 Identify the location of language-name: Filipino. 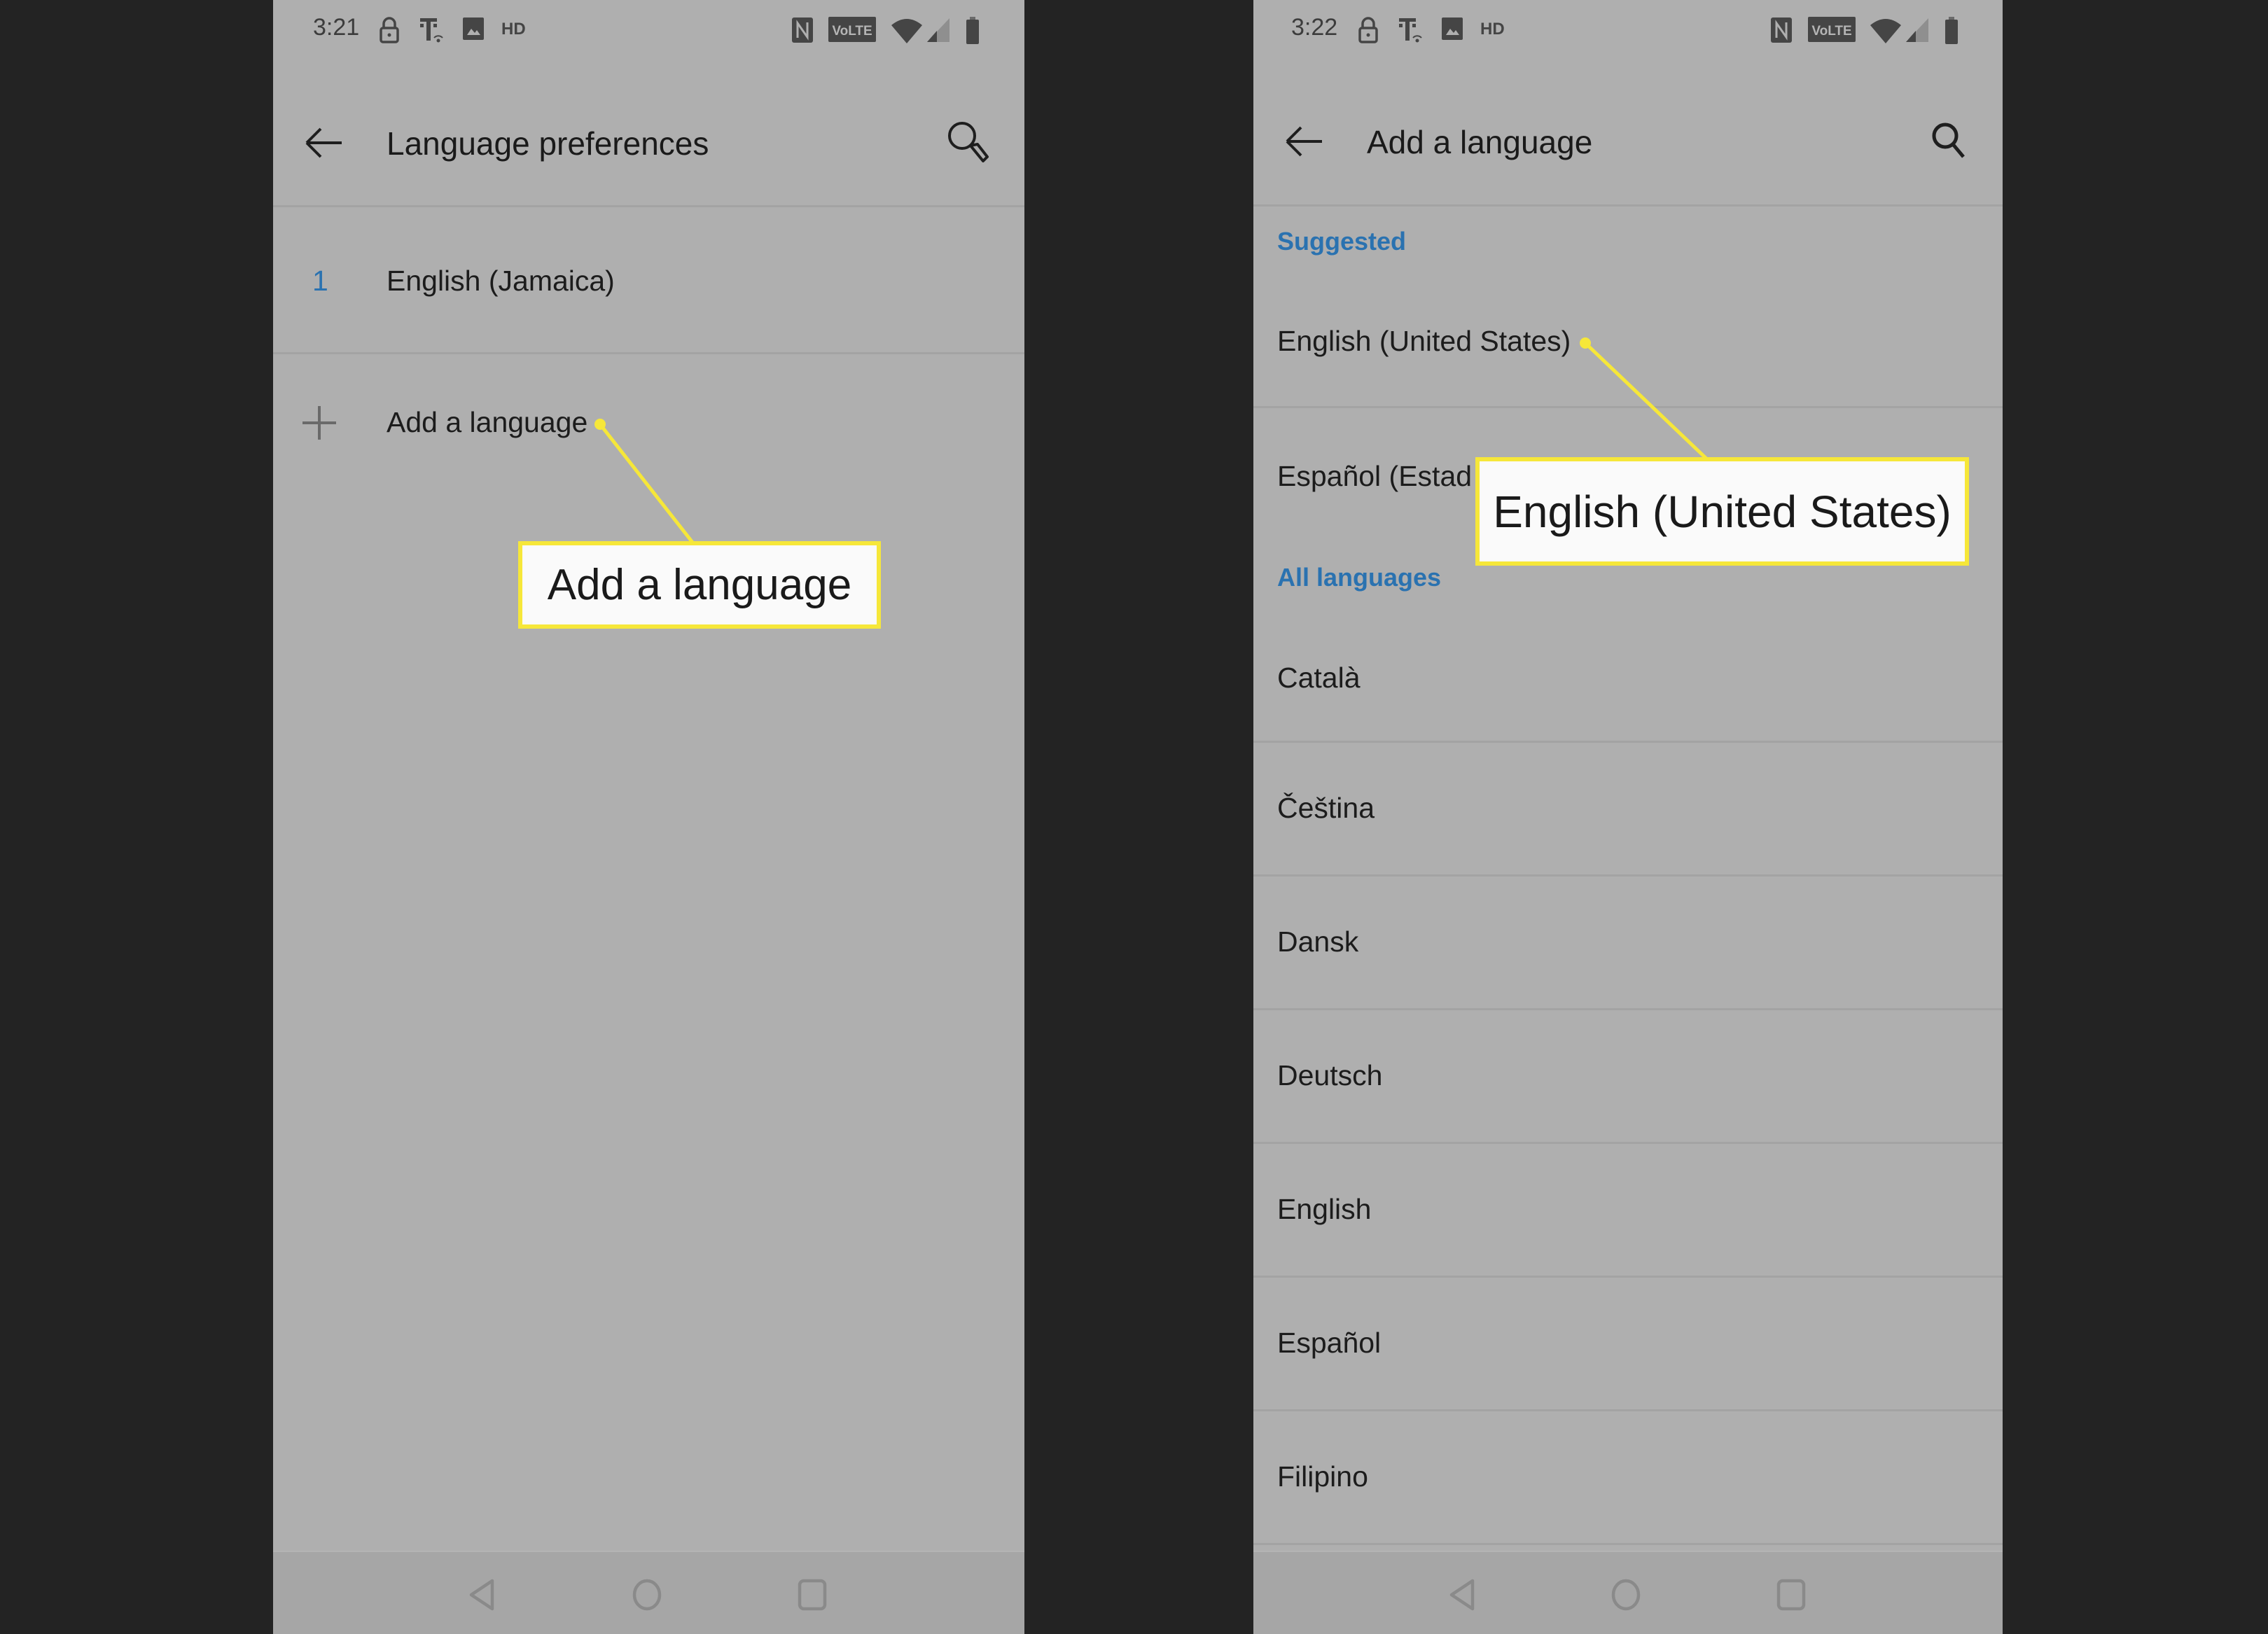
(1322, 1476).